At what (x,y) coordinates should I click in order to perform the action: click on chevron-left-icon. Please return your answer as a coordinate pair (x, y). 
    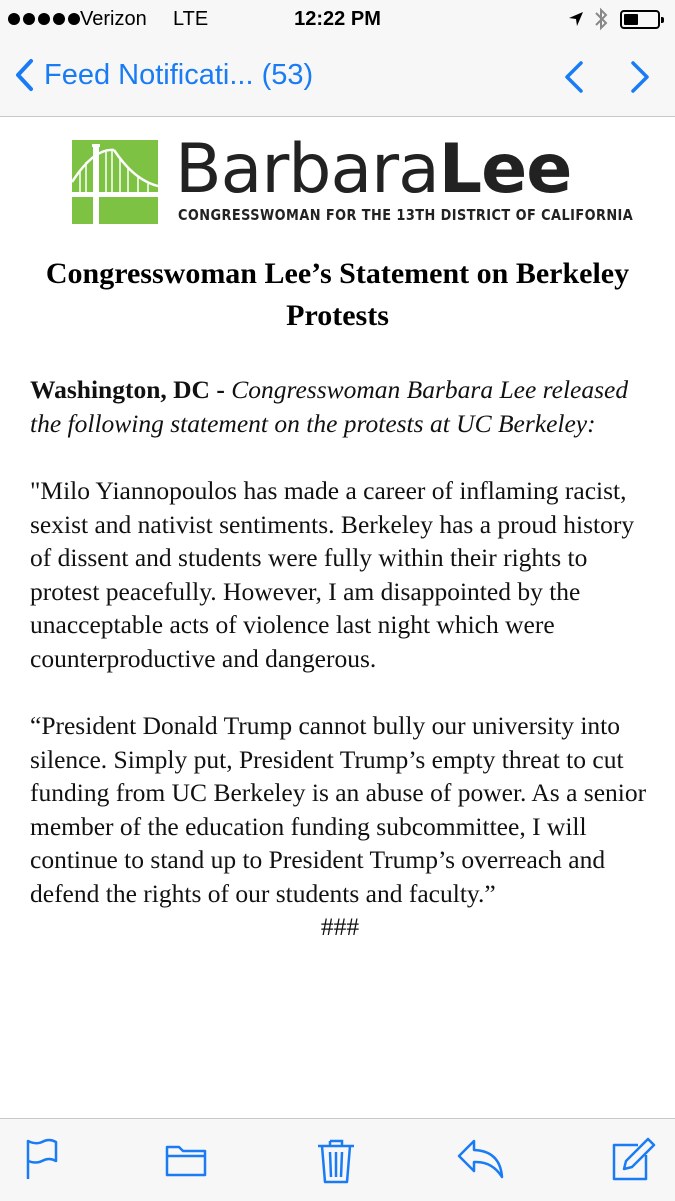
    Looking at the image, I should click on (24, 75).